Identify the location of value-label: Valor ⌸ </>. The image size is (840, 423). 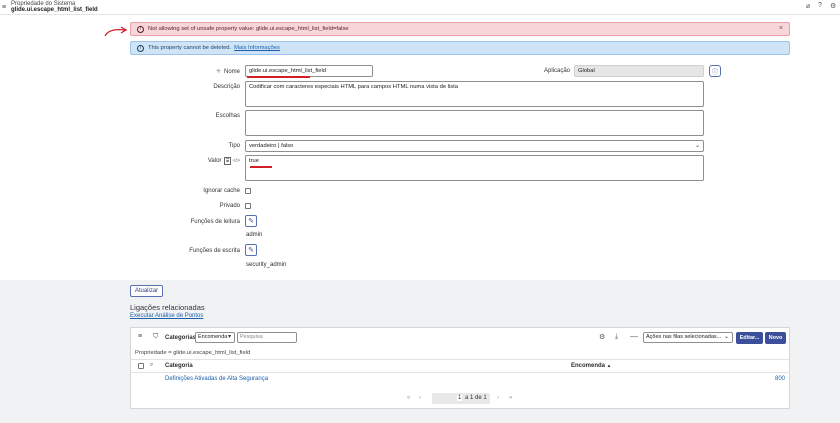
(223, 161).